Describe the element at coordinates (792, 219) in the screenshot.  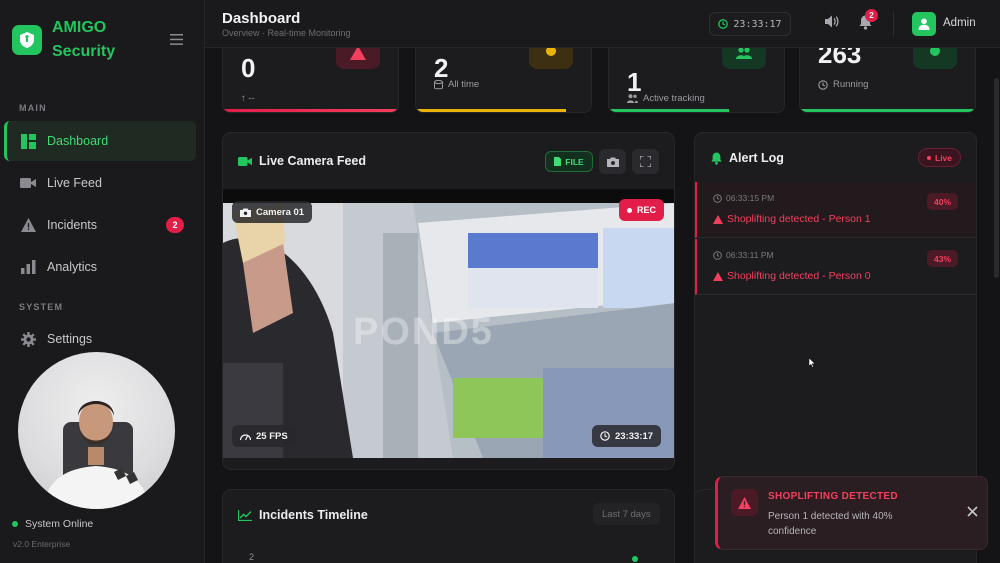
I see `alert-message: Shoplifting detected - Person 1` at that location.